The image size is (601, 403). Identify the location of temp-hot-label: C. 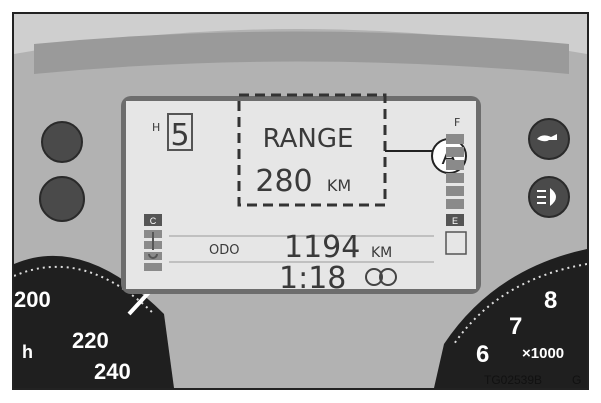
(153, 221).